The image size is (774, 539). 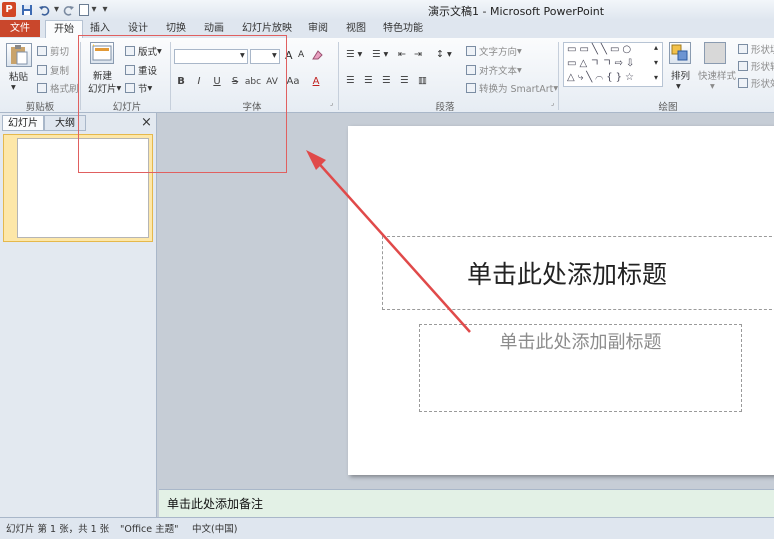 I want to click on subtitle-placeholder: 单击此处添加副标题, so click(x=580, y=368).